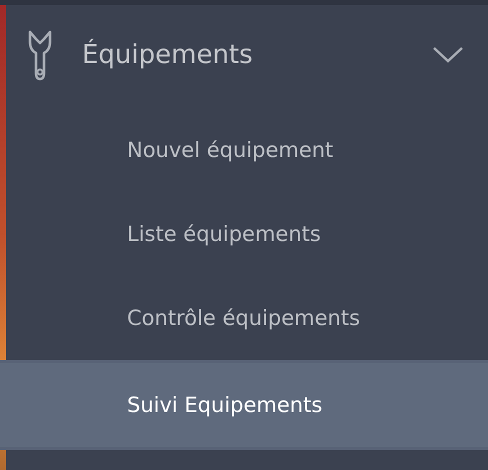  Describe the element at coordinates (448, 55) in the screenshot. I see `chevron-down-icon` at that location.